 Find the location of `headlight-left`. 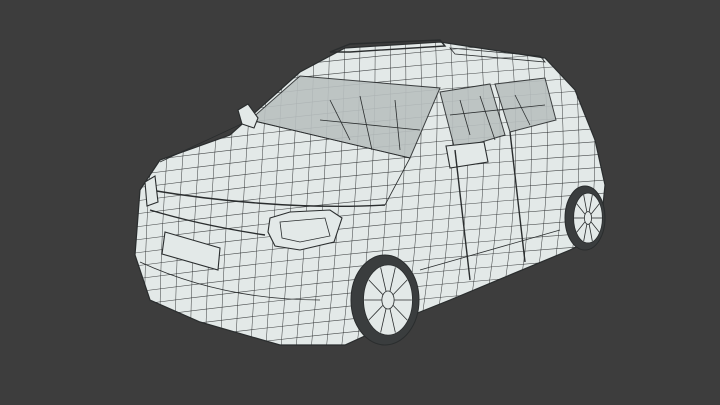

headlight-left is located at coordinates (151, 191).